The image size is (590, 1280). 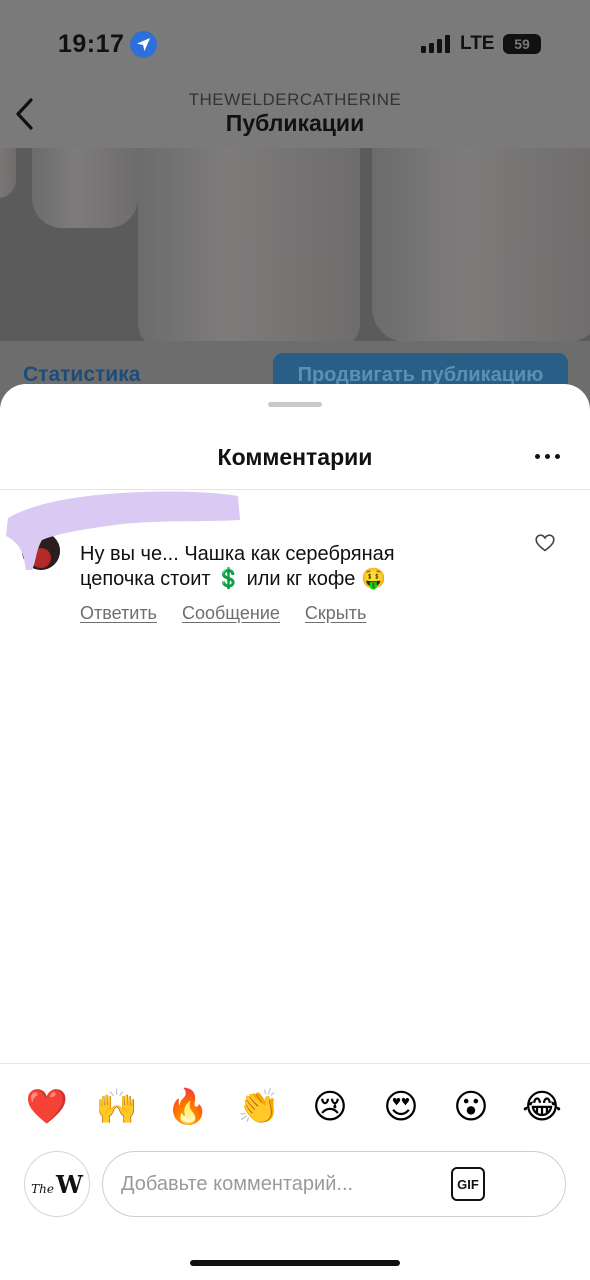 What do you see at coordinates (468, 1184) in the screenshot?
I see `gif-button: GIF` at bounding box center [468, 1184].